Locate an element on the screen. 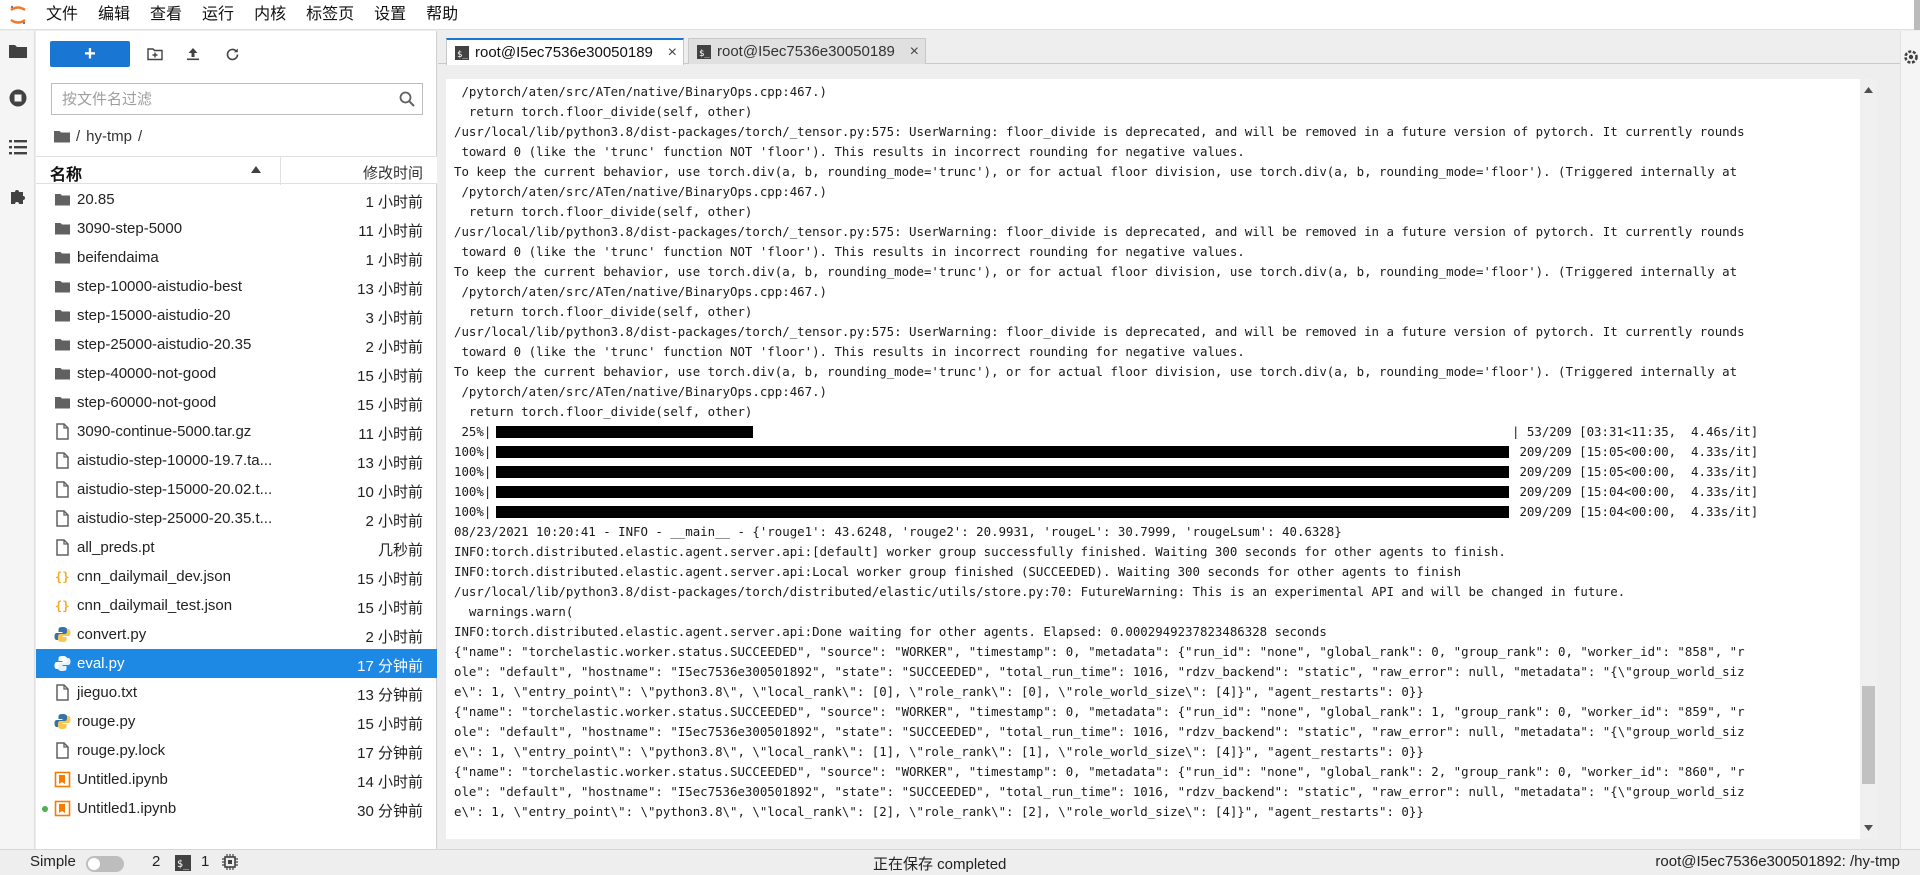  puzzle-icon is located at coordinates (17, 197).